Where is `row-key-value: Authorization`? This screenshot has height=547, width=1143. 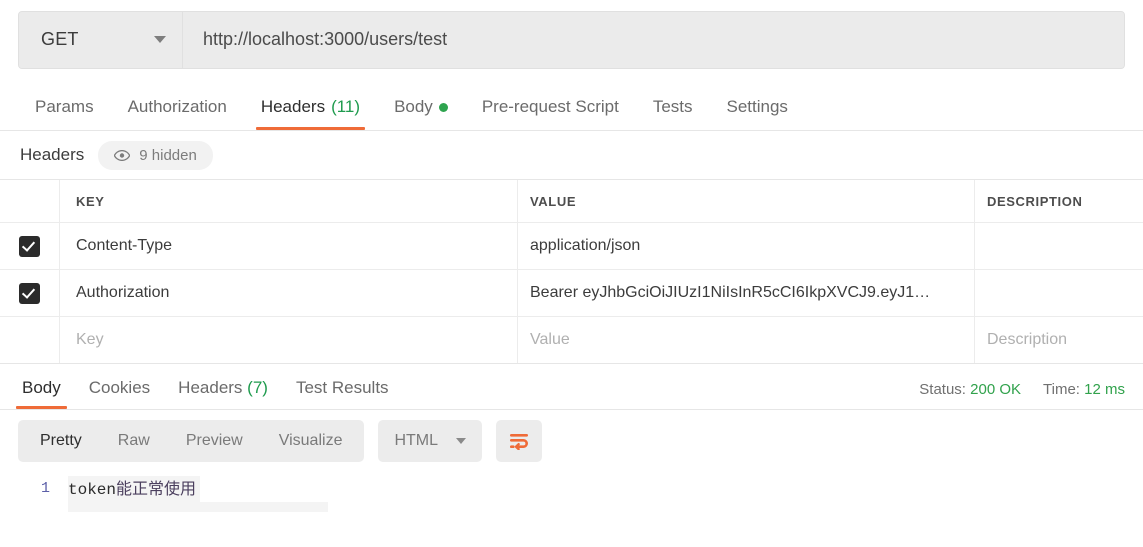 row-key-value: Authorization is located at coordinates (123, 292).